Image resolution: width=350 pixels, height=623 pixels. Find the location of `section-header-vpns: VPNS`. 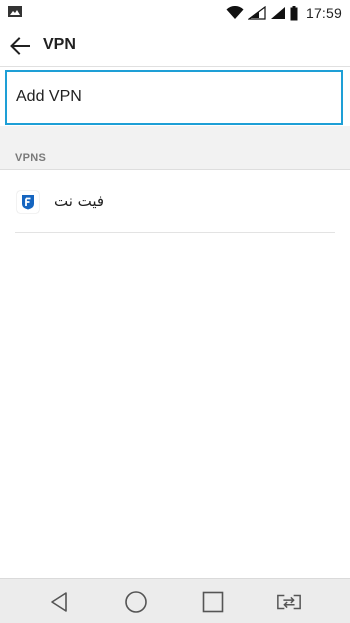

section-header-vpns: VPNS is located at coordinates (175, 148).